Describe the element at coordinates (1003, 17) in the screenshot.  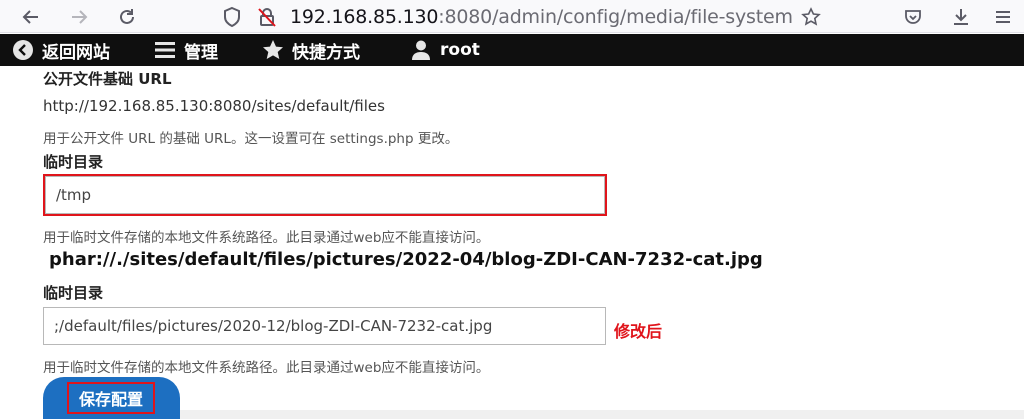
I see `menu-icon` at that location.